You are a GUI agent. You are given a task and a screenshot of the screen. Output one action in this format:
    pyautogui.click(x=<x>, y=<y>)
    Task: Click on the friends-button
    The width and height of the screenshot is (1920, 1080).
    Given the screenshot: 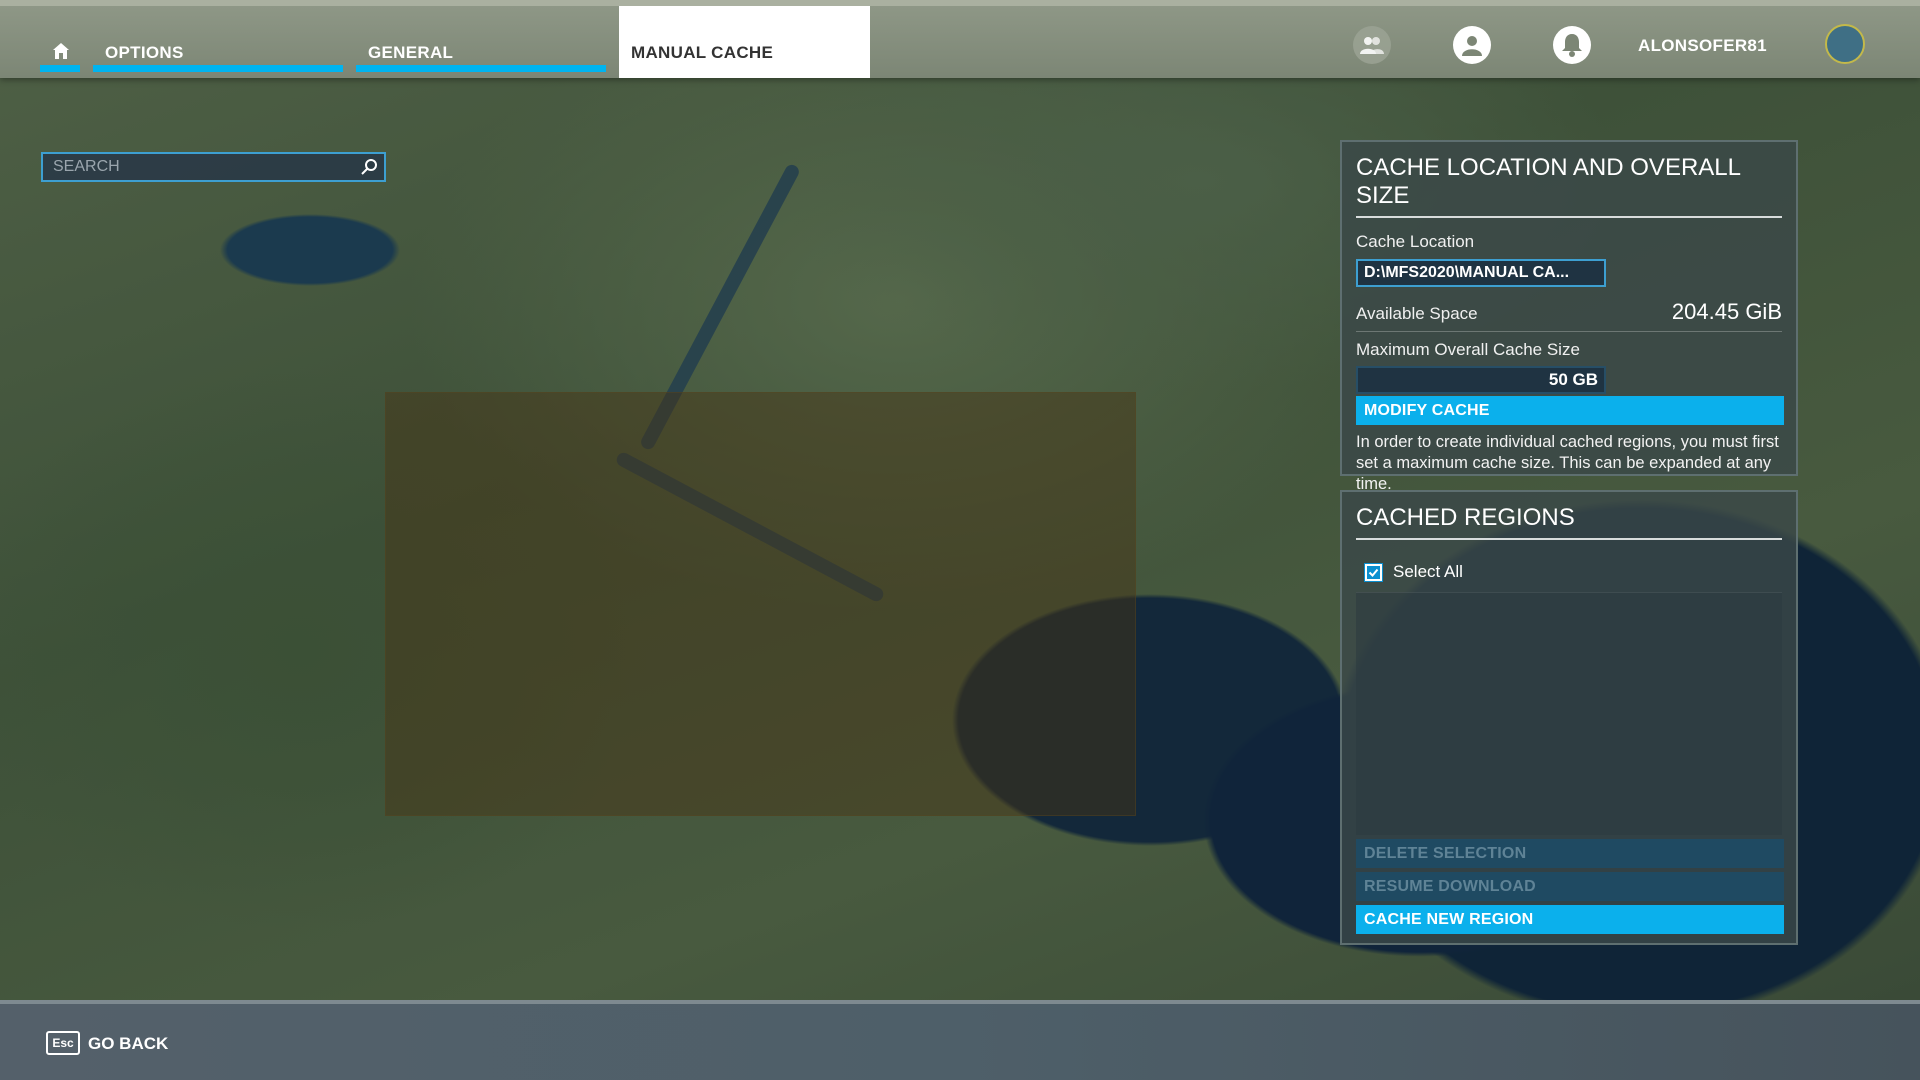 What is the action you would take?
    pyautogui.click(x=1372, y=45)
    